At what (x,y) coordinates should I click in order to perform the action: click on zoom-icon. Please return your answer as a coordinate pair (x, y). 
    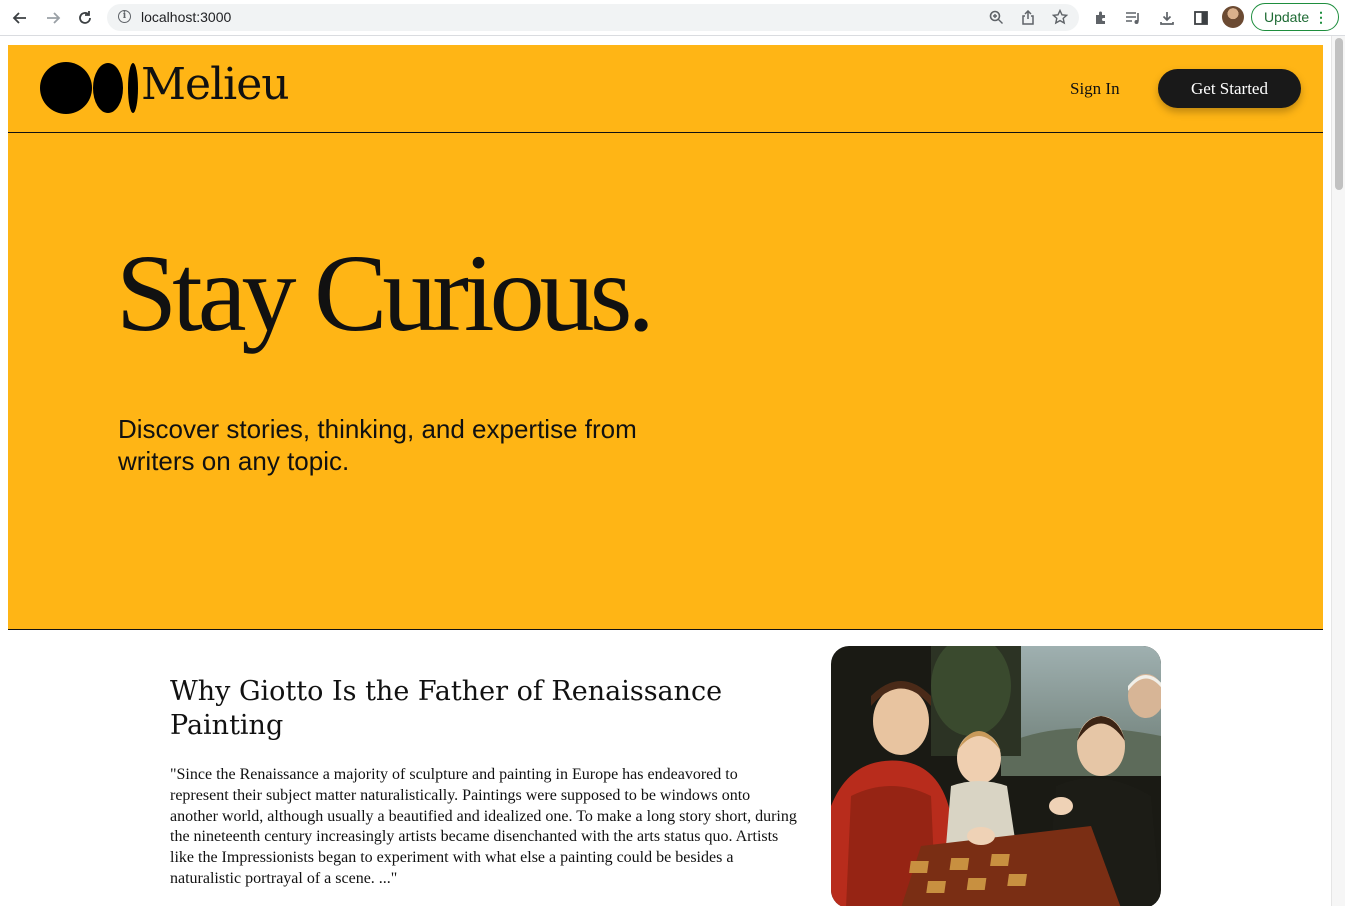
    Looking at the image, I should click on (996, 17).